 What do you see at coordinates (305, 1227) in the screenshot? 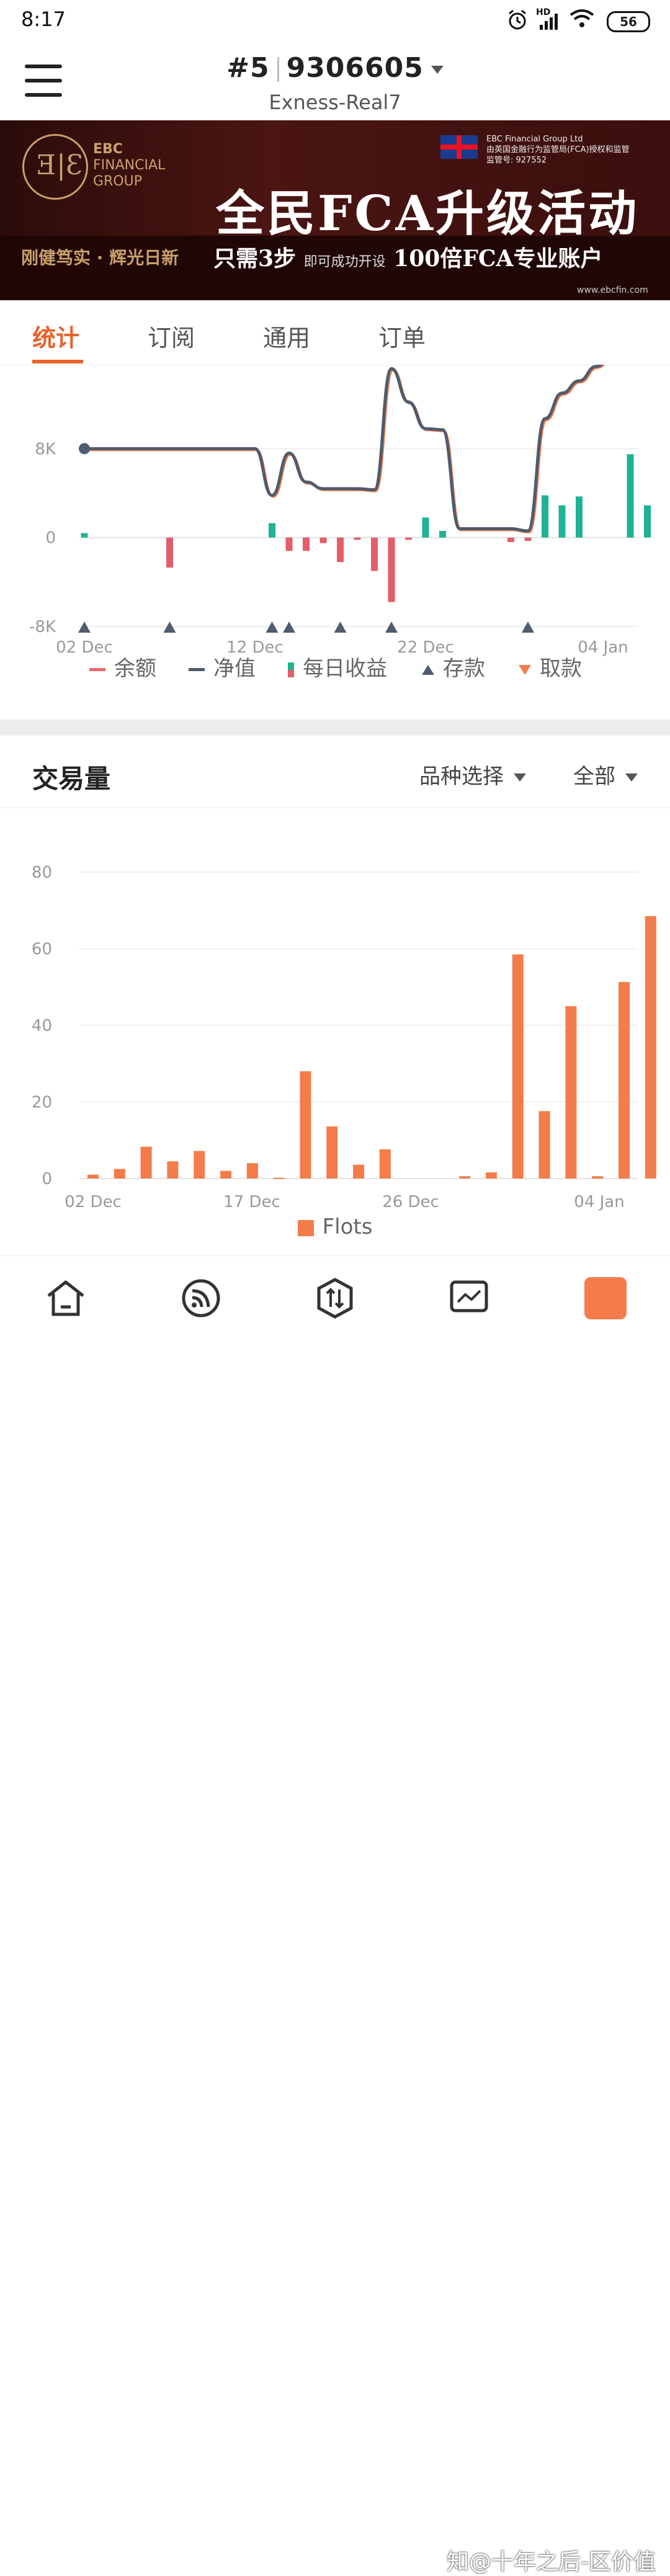
I see `flots-swatch-icon` at bounding box center [305, 1227].